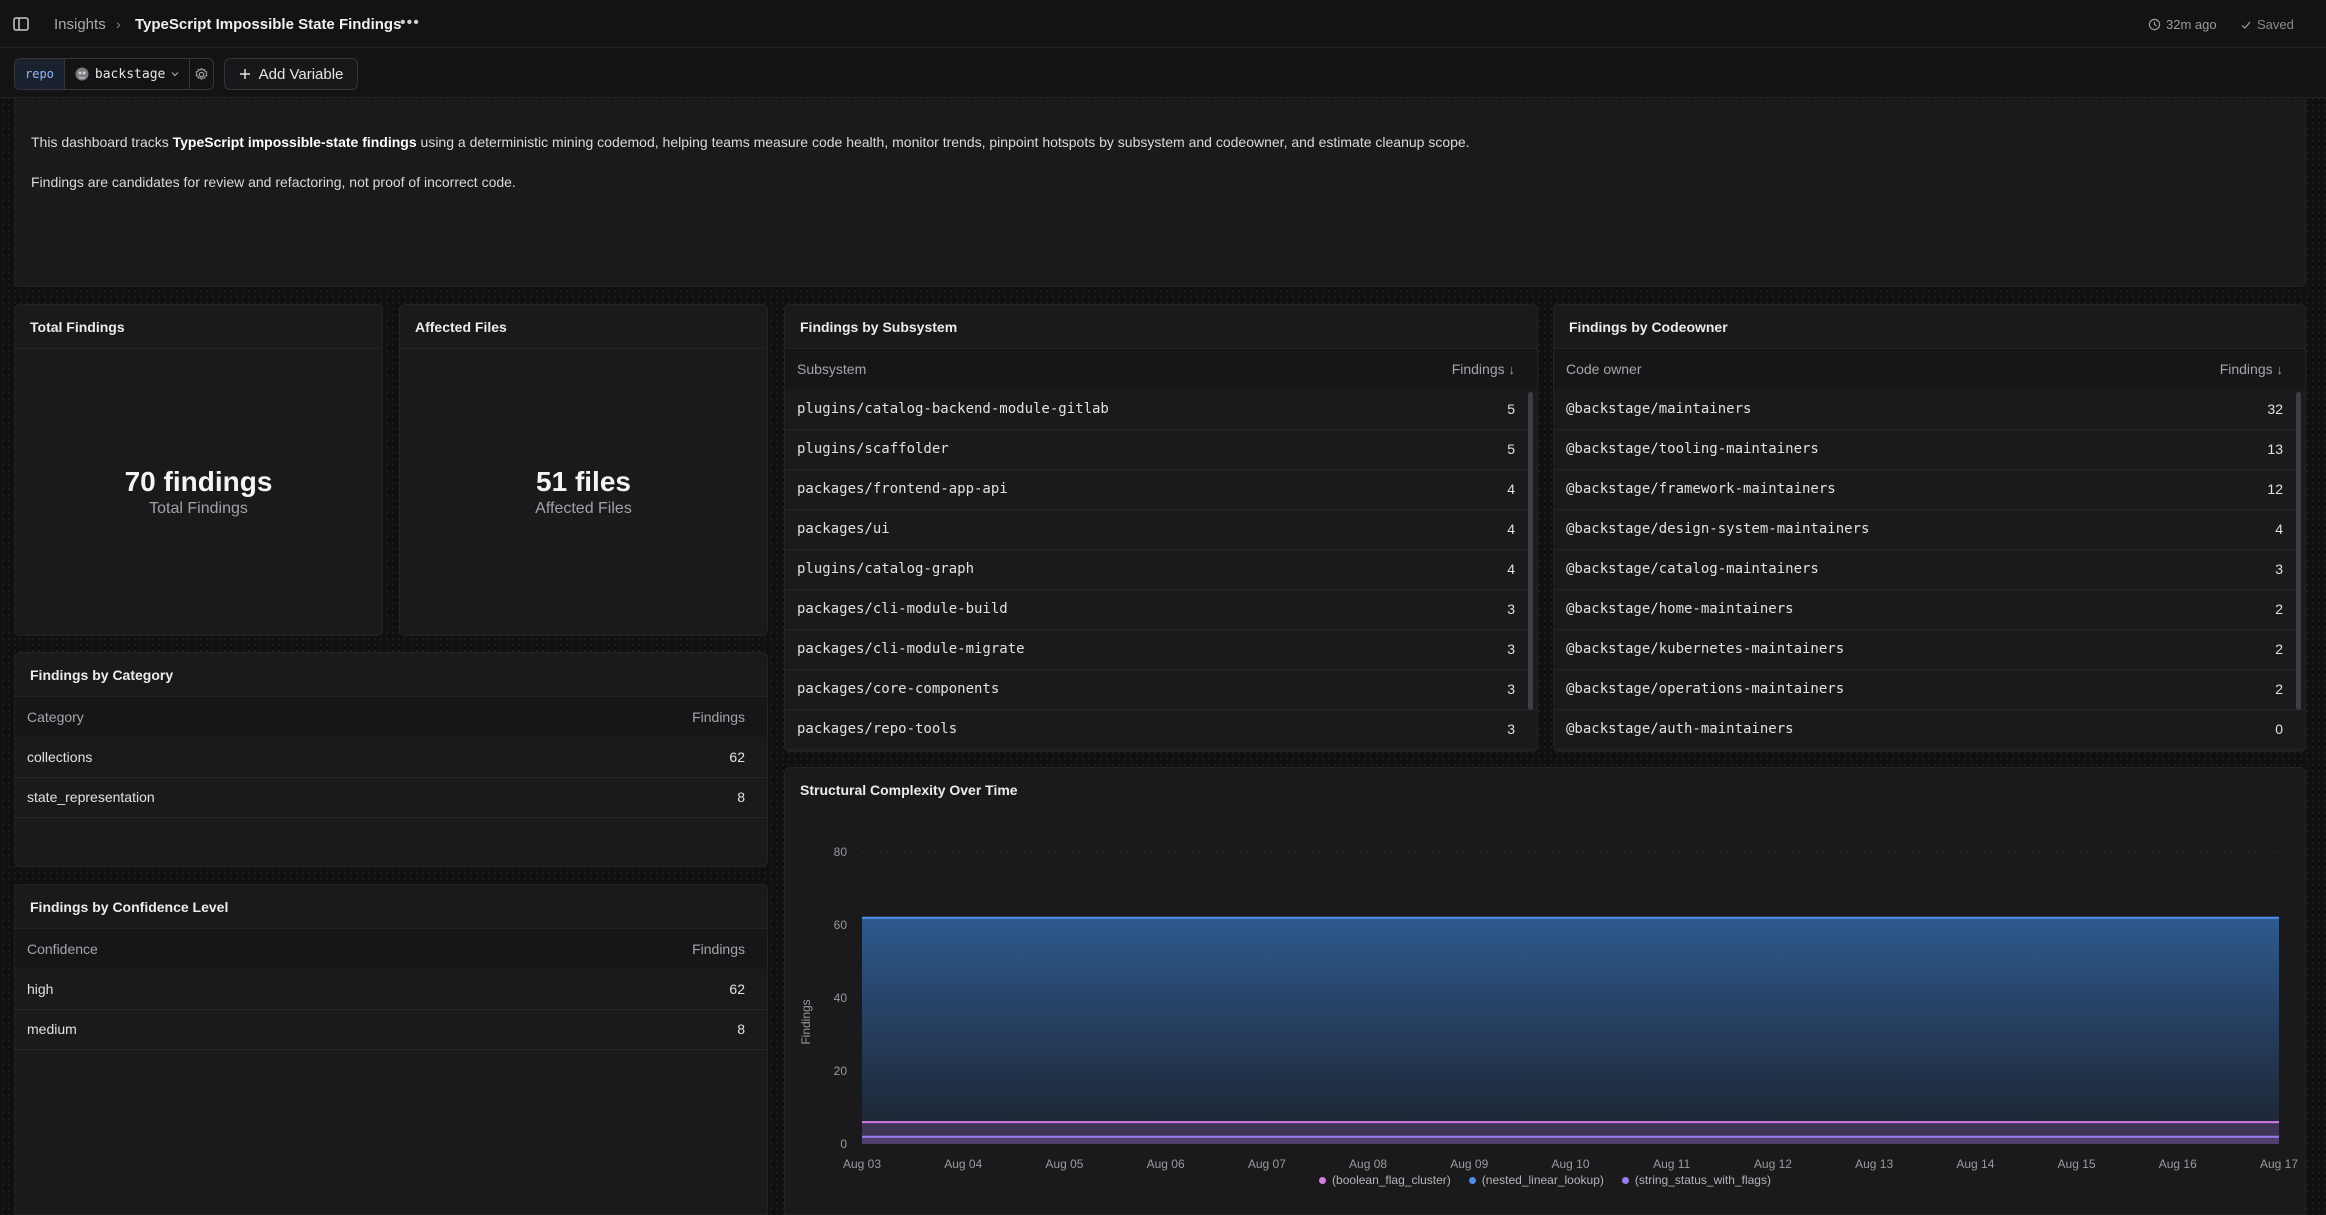  Describe the element at coordinates (1163, 73) in the screenshot. I see `variable-bar: repo backstage Add Variable` at that location.